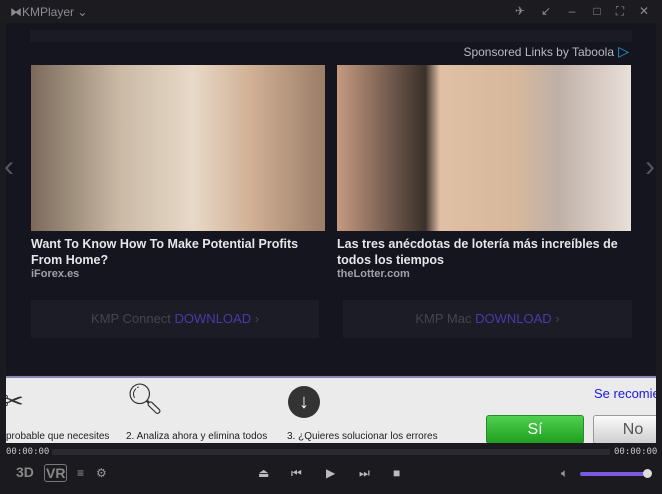 Image resolution: width=662 pixels, height=494 pixels. What do you see at coordinates (331, 452) in the screenshot?
I see `seek-bar` at bounding box center [331, 452].